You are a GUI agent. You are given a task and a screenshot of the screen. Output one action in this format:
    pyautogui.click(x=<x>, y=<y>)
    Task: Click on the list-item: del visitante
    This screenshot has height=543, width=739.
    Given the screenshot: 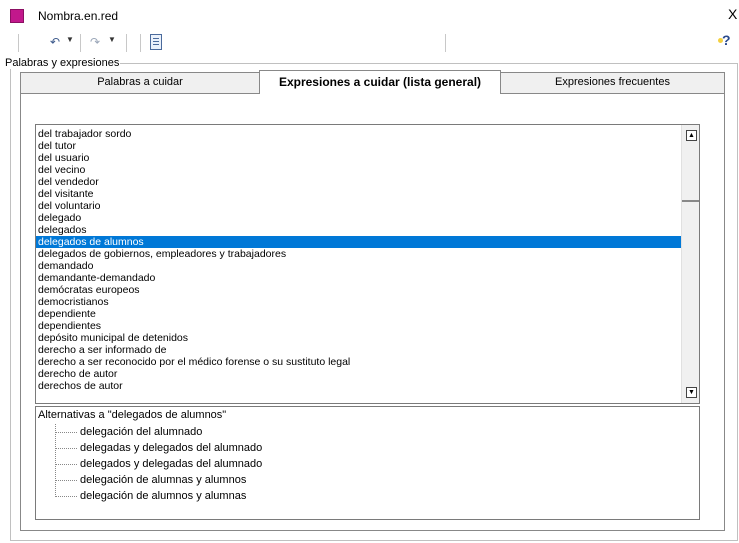 What is the action you would take?
    pyautogui.click(x=359, y=194)
    